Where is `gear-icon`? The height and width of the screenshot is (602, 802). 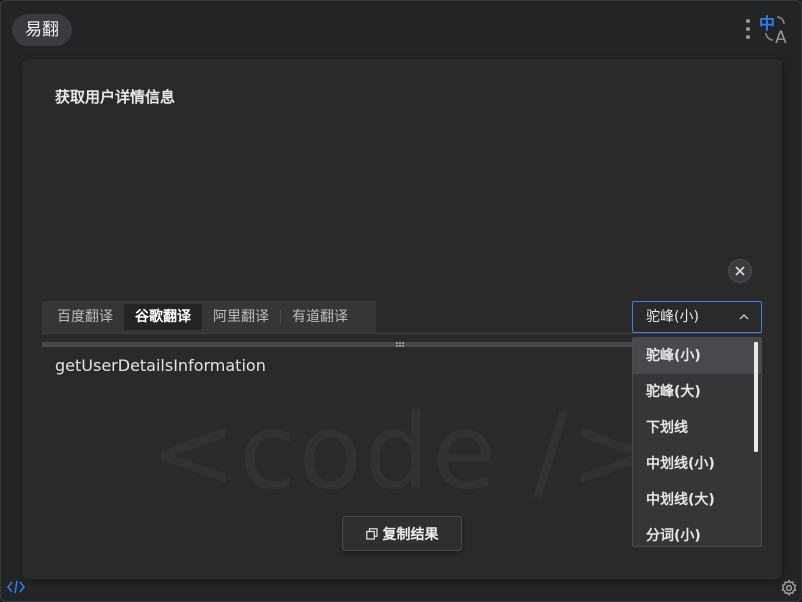
gear-icon is located at coordinates (789, 588).